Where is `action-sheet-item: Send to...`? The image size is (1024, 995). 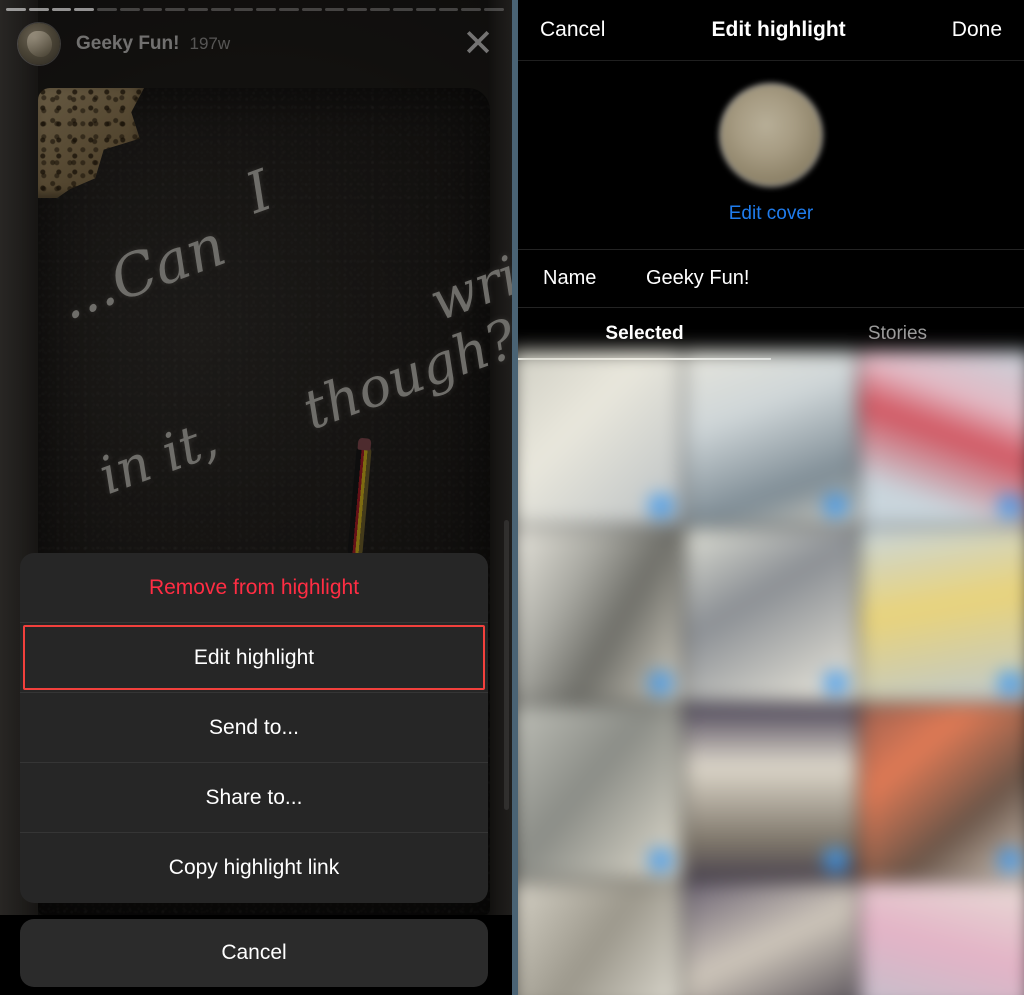
action-sheet-item: Send to... is located at coordinates (254, 728).